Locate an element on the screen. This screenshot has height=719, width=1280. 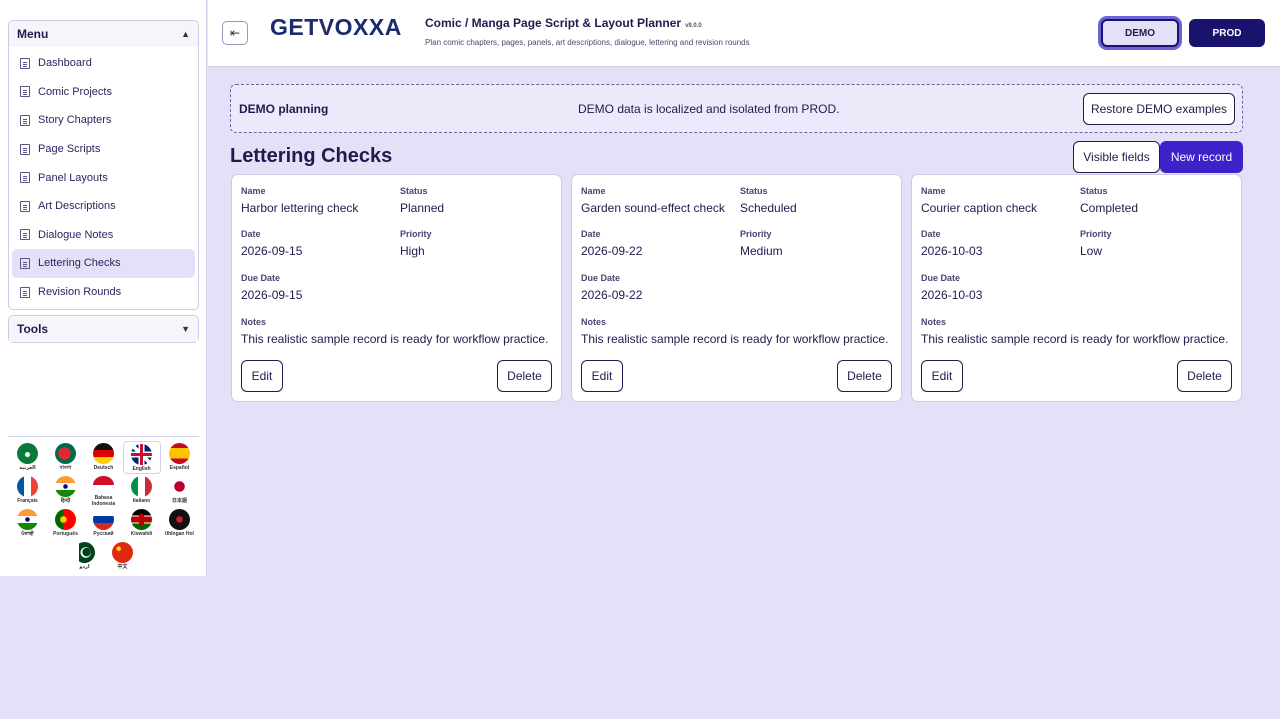
language-label: اردو is located at coordinates (84, 567).